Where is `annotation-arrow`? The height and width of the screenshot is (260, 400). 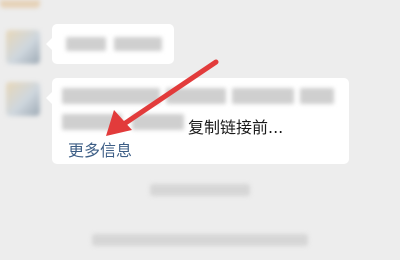 annotation-arrow is located at coordinates (162, 97).